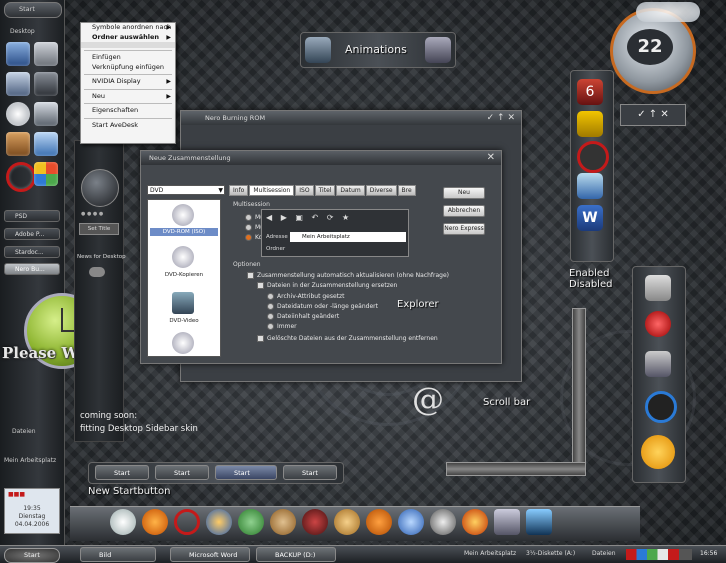 Image resolution: width=726 pixels, height=563 pixels. What do you see at coordinates (219, 522) in the screenshot?
I see `firefox-alt-icon` at bounding box center [219, 522].